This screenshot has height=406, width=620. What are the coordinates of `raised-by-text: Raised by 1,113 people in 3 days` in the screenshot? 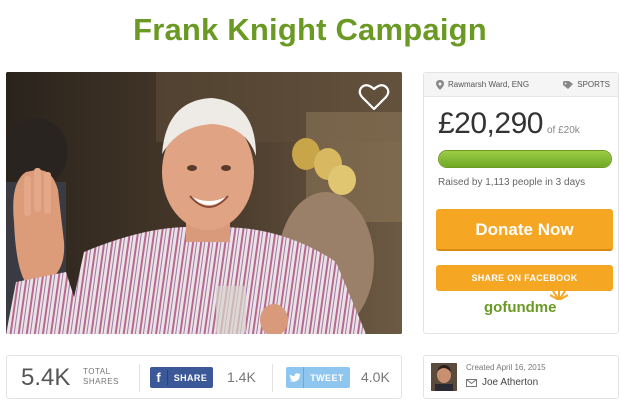 It's located at (512, 182).